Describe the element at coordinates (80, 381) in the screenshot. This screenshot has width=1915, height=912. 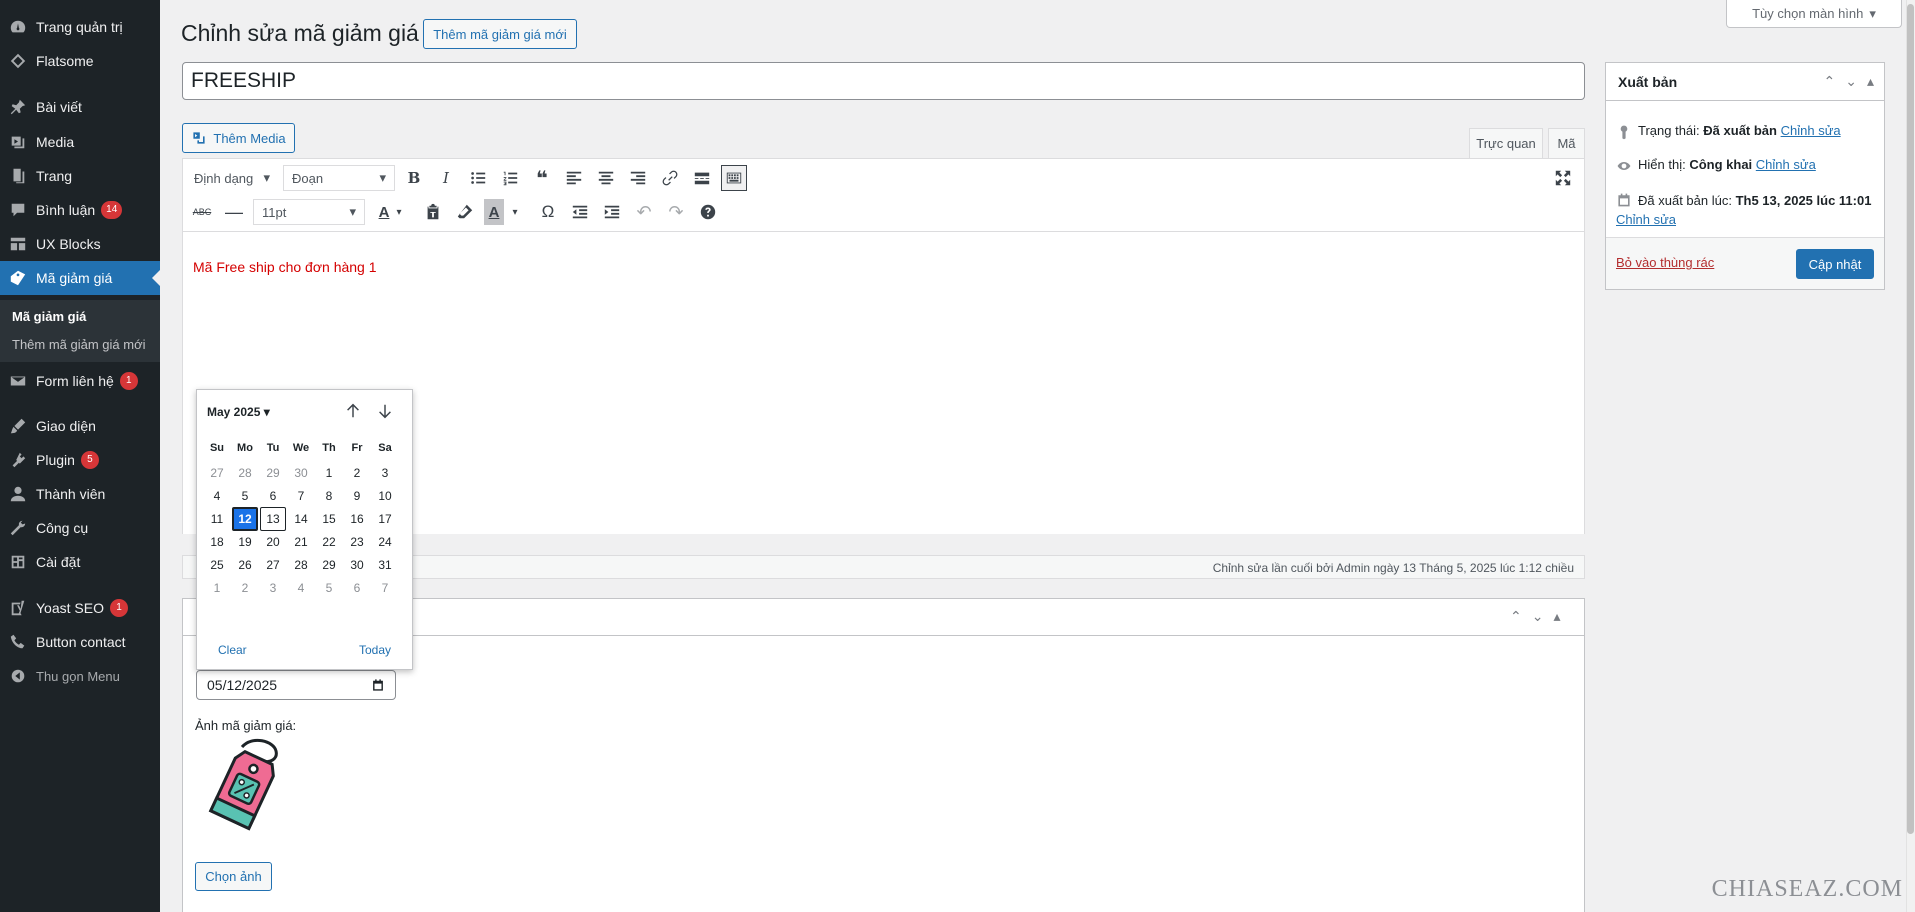
I see `sidebar-item-contact-form: Form liên hệ 1` at that location.